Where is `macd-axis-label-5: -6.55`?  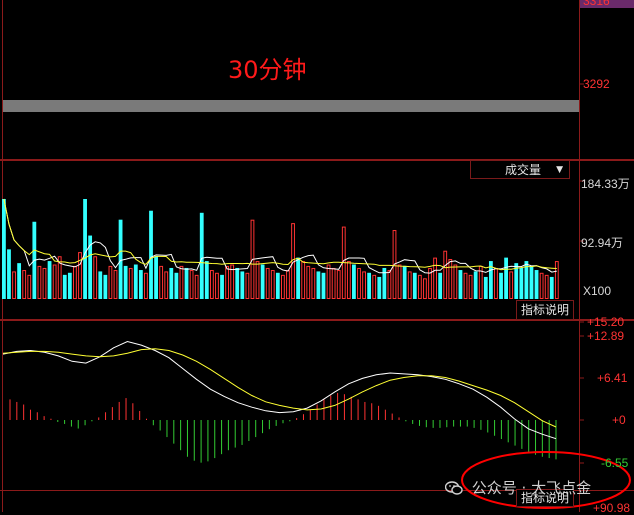
macd-axis-label-5: -6.55 is located at coordinates (615, 463).